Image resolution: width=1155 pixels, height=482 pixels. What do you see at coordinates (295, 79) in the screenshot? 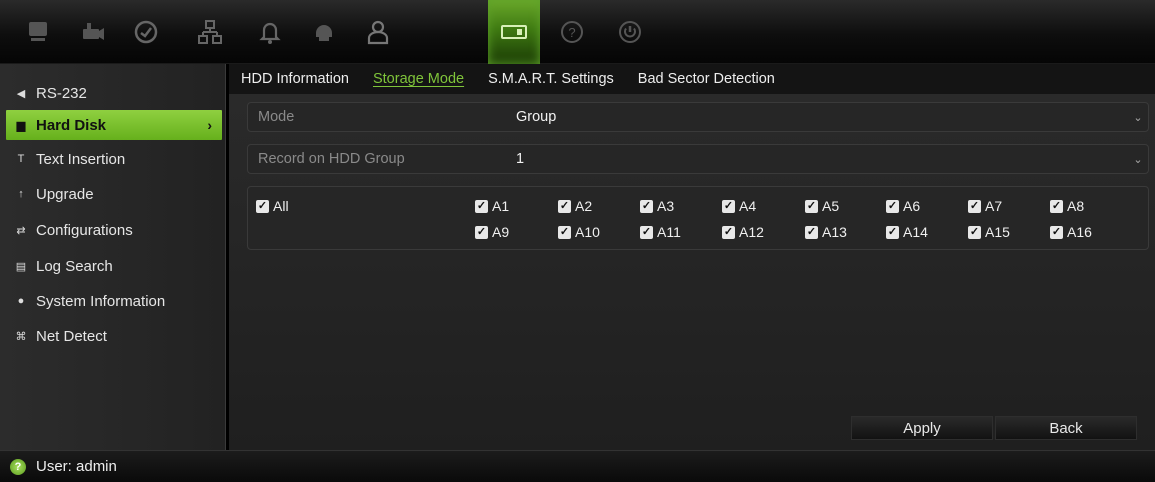
I see `tab-hdd-information: HDD Information` at bounding box center [295, 79].